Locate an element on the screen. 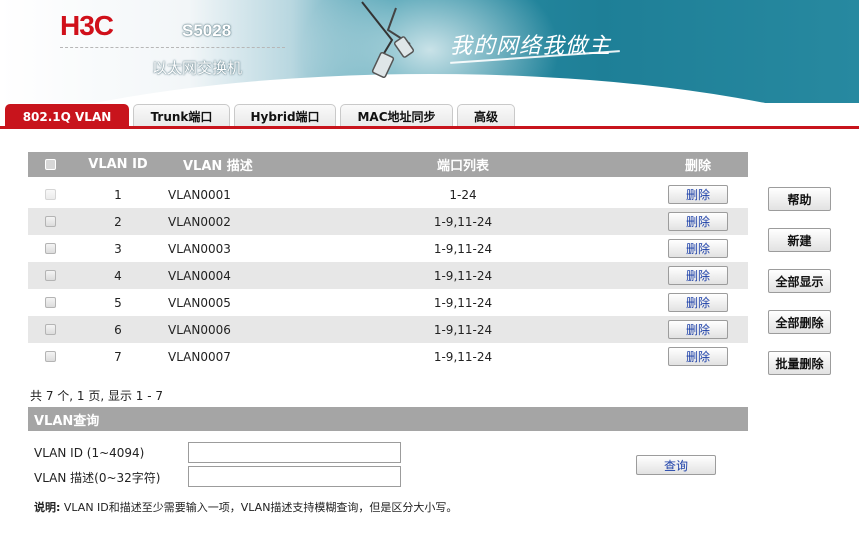 The image size is (859, 536). row-vlan-desc: VLAN0004 is located at coordinates (199, 275).